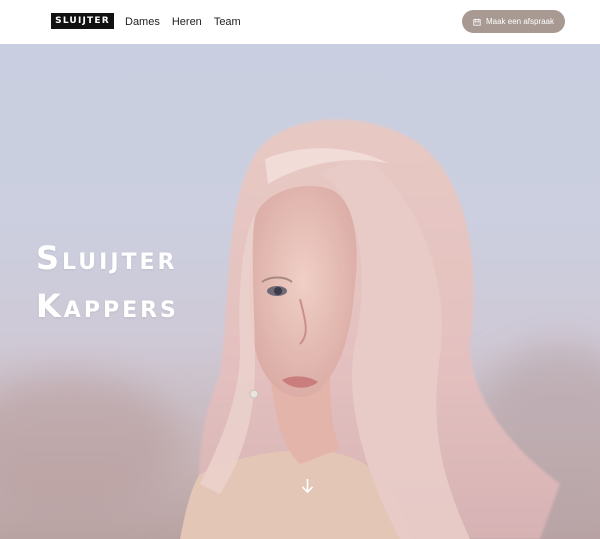 The height and width of the screenshot is (539, 600). Describe the element at coordinates (187, 22) in the screenshot. I see `nav-link-heren: Heren` at that location.